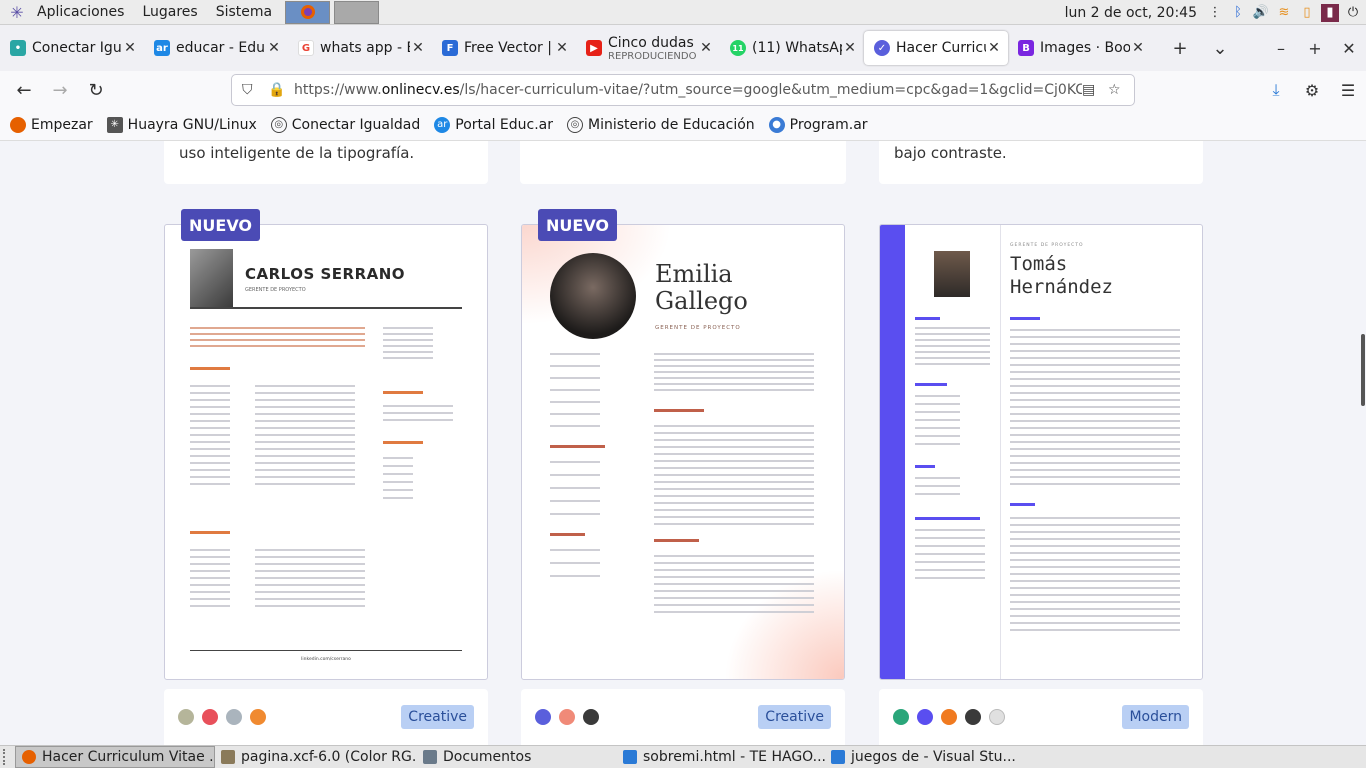 Image resolution: width=1366 pixels, height=768 pixels. I want to click on globe-icon: ◎, so click(575, 124).